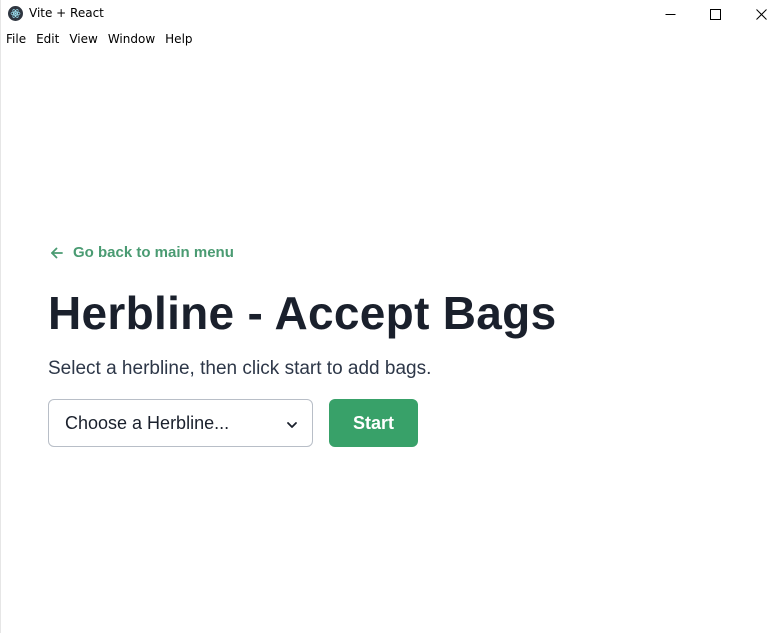 The image size is (774, 633). I want to click on menu-window: Window, so click(131, 39).